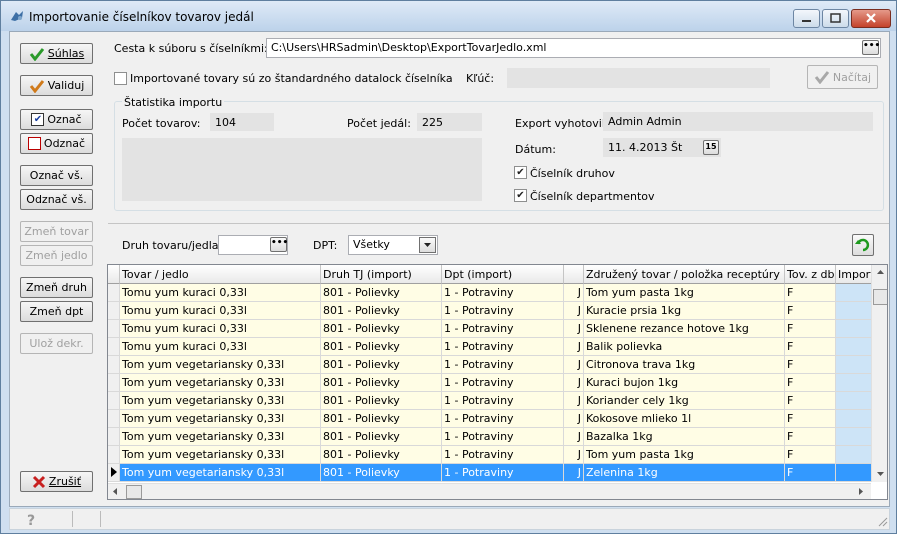 The image size is (897, 534). Describe the element at coordinates (56, 287) in the screenshot. I see `change-type-button: Zmeň druh` at that location.